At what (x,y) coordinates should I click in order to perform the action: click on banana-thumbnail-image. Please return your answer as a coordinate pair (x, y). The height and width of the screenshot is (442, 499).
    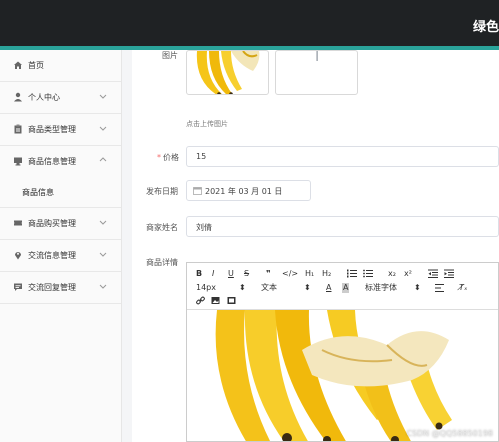
    Looking at the image, I should click on (228, 72).